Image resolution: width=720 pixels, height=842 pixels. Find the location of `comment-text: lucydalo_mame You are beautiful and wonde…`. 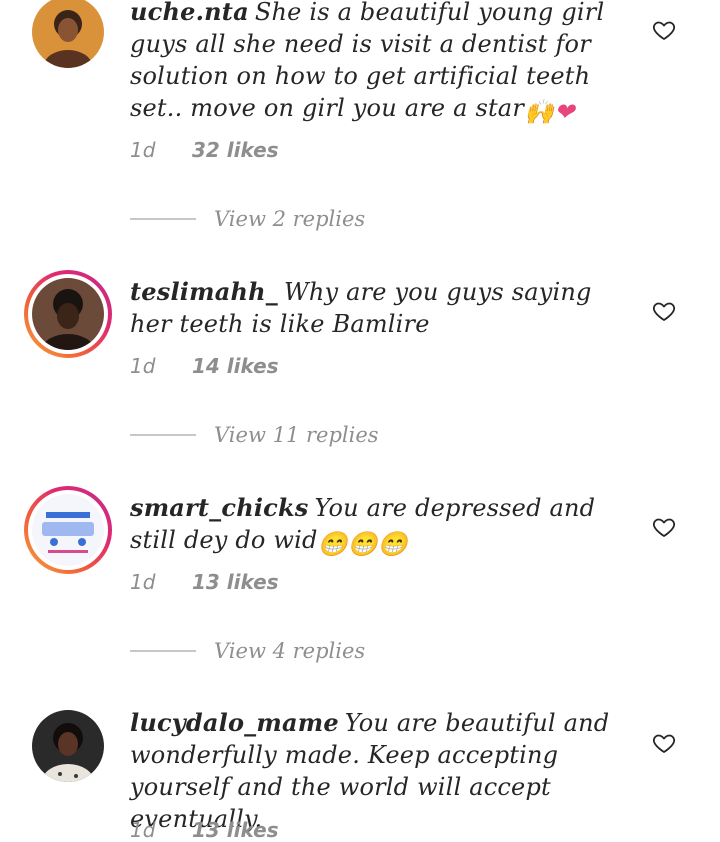

comment-text: lucydalo_mame You are beautiful and wonde… is located at coordinates (380, 771).